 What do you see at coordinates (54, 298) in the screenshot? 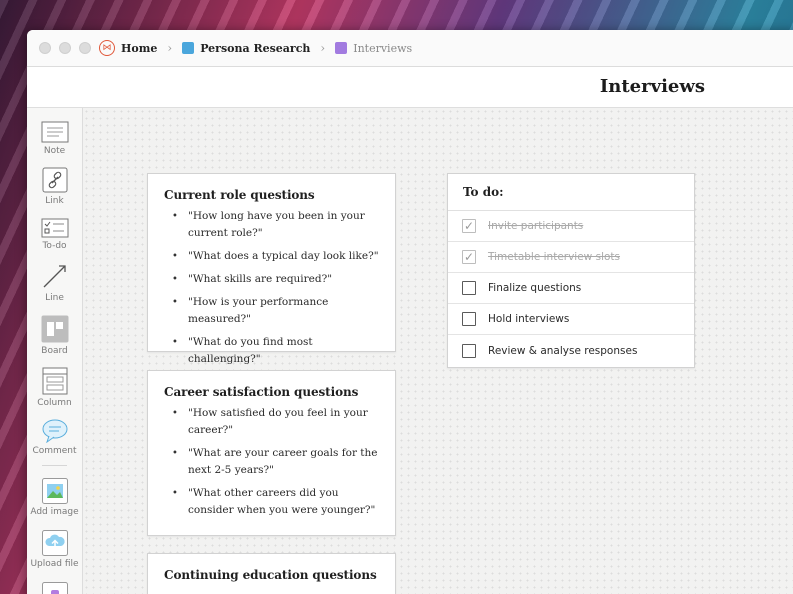
I see `tool-line-label: Line` at bounding box center [54, 298].